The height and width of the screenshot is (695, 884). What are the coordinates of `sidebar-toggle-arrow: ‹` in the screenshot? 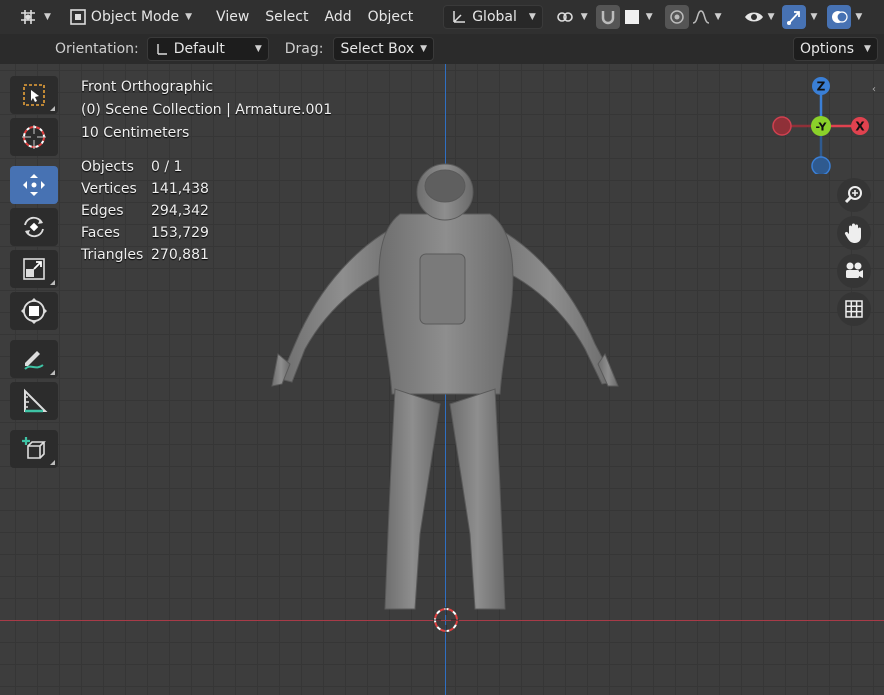 It's located at (874, 89).